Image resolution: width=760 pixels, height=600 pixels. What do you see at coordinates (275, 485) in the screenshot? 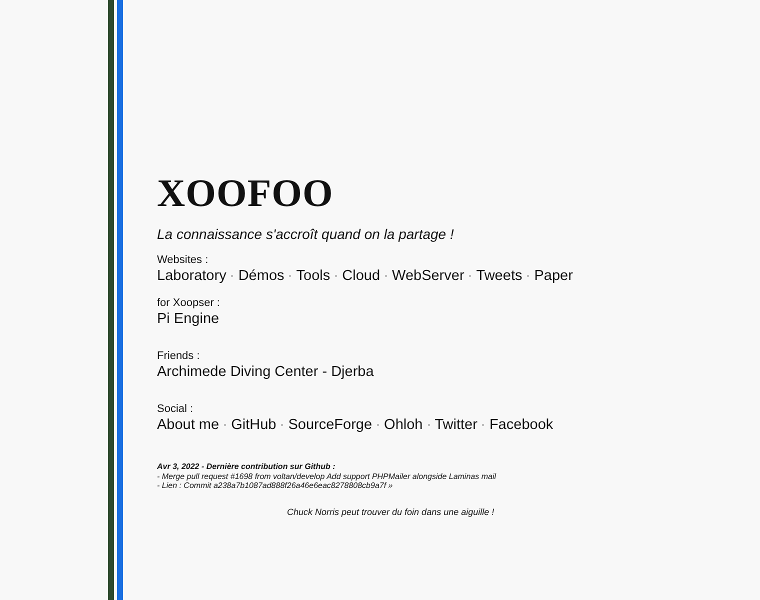
I see `contribution-line: - Lien : Commit a238a7b1087ad888f26a46e6eac8278808cb9a7f »` at bounding box center [275, 485].